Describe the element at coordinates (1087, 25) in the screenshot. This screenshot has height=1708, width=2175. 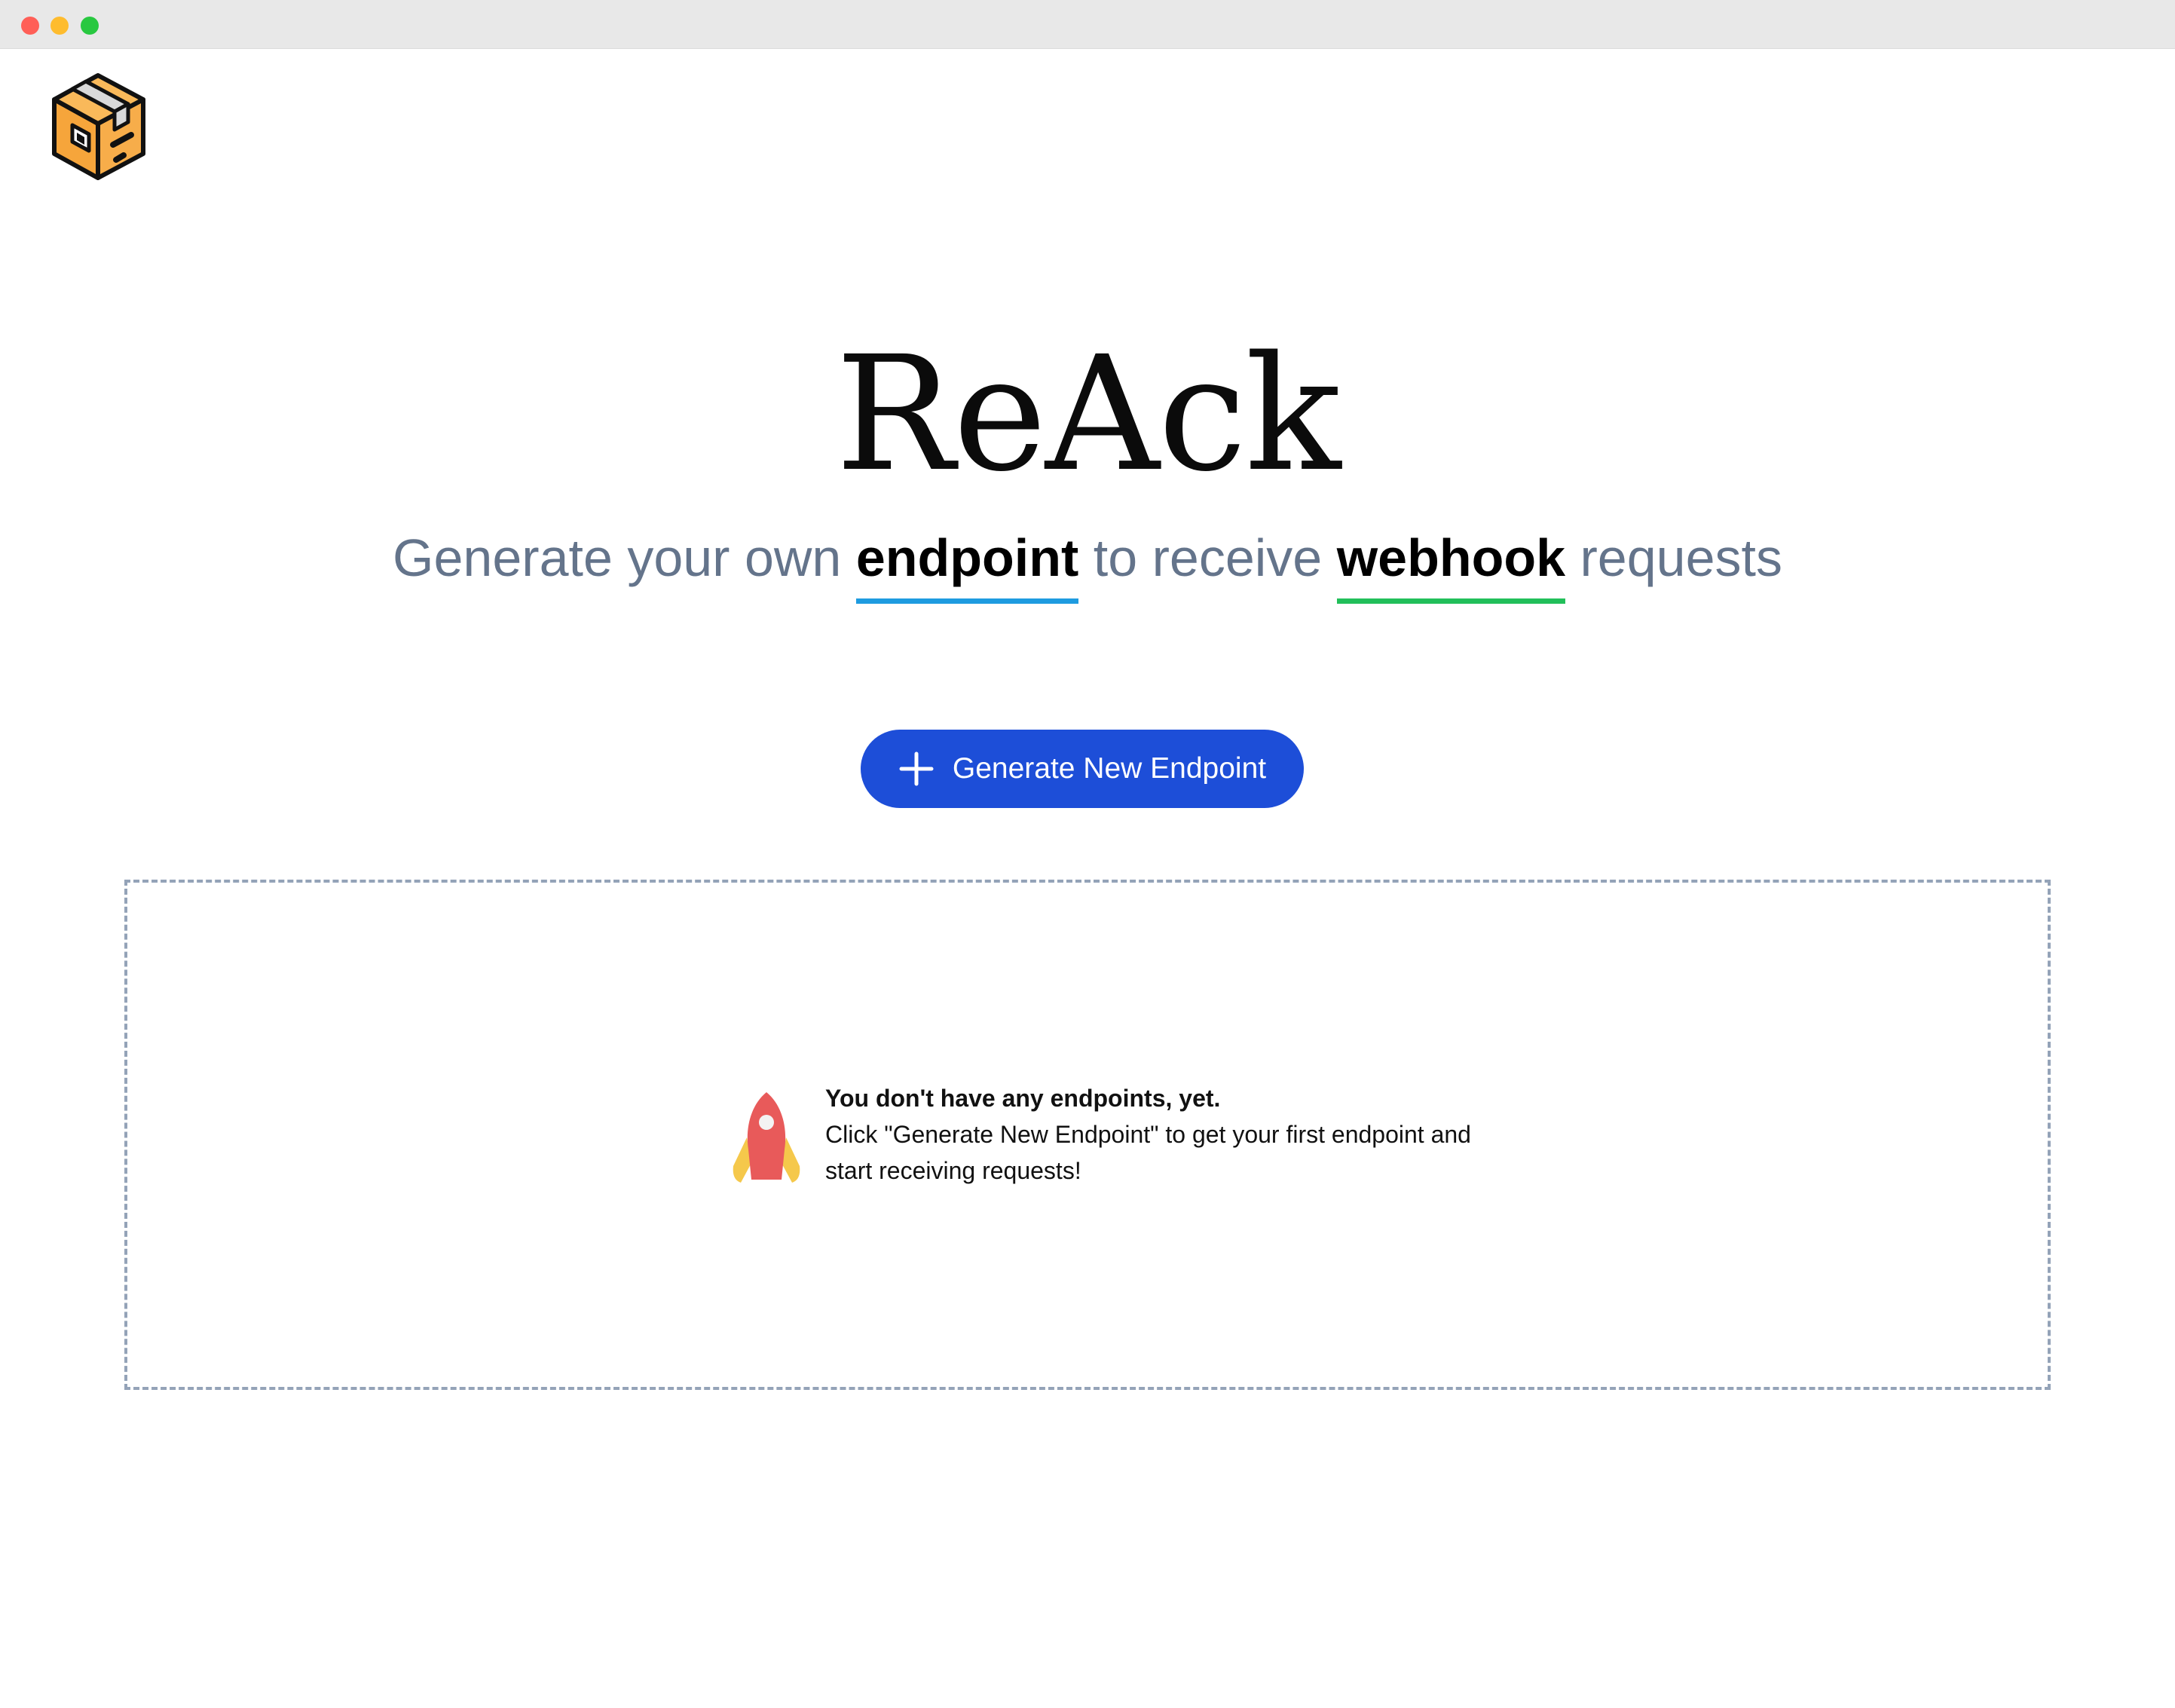
I see `window-titlebar` at that location.